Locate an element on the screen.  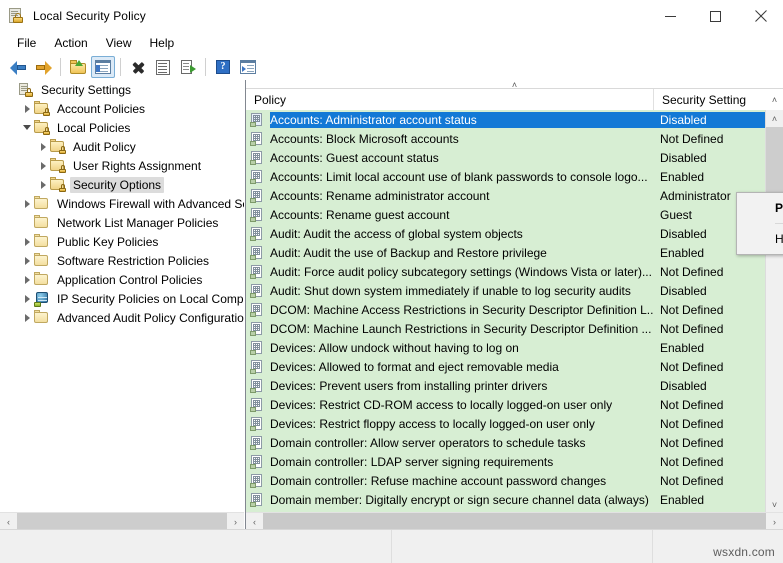
policy-row: Accounts: Rename guest account Guest is located at coordinates (506, 214).